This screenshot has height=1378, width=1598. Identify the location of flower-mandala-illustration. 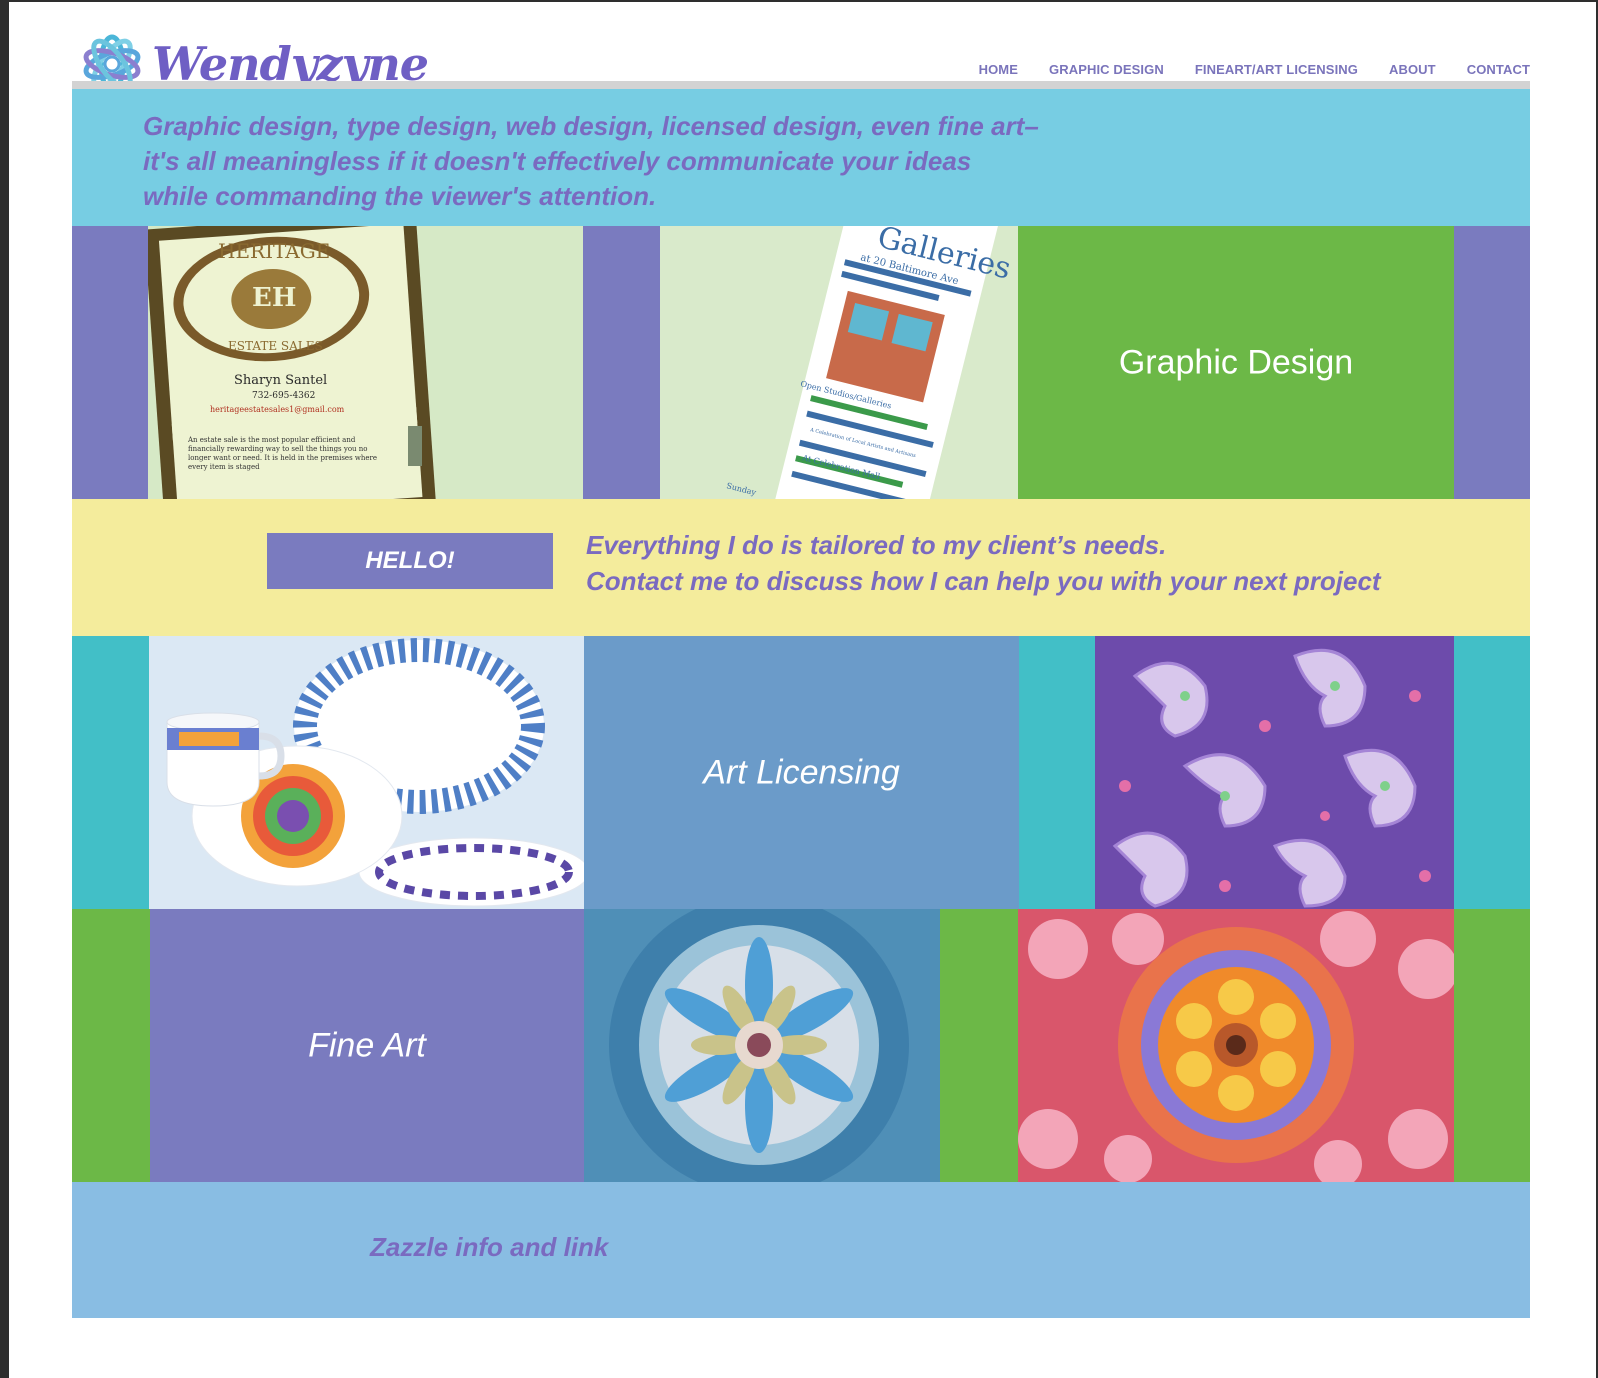
(1236, 1045).